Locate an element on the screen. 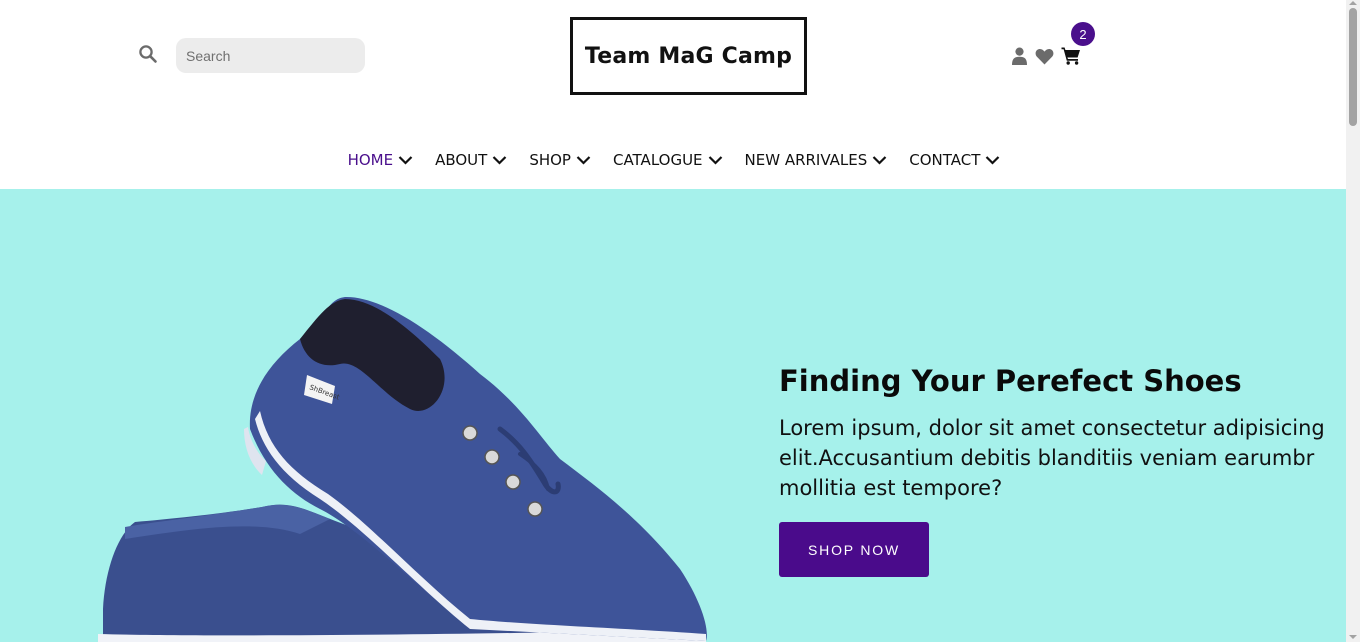 The height and width of the screenshot is (642, 1360). search-input is located at coordinates (270, 55).